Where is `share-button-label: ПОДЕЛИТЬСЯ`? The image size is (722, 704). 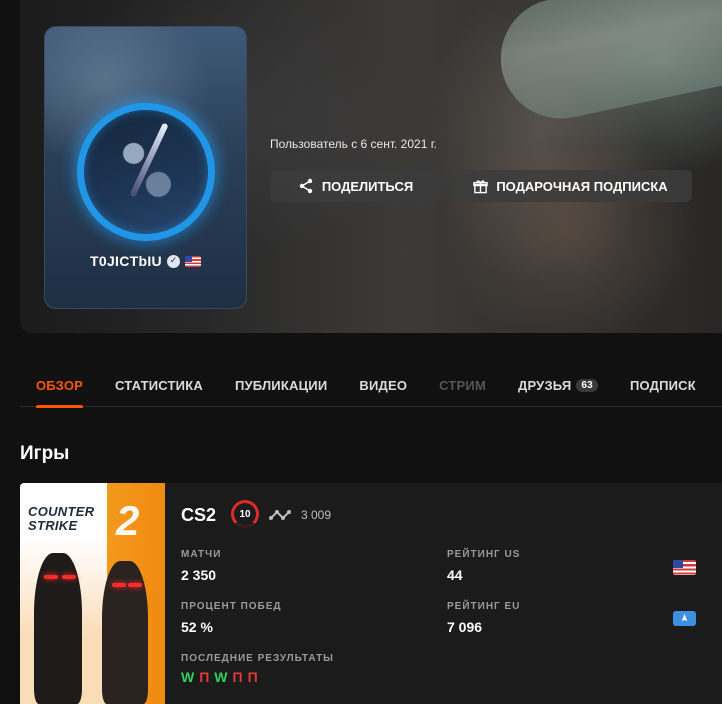 share-button-label: ПОДЕЛИТЬСЯ is located at coordinates (367, 186).